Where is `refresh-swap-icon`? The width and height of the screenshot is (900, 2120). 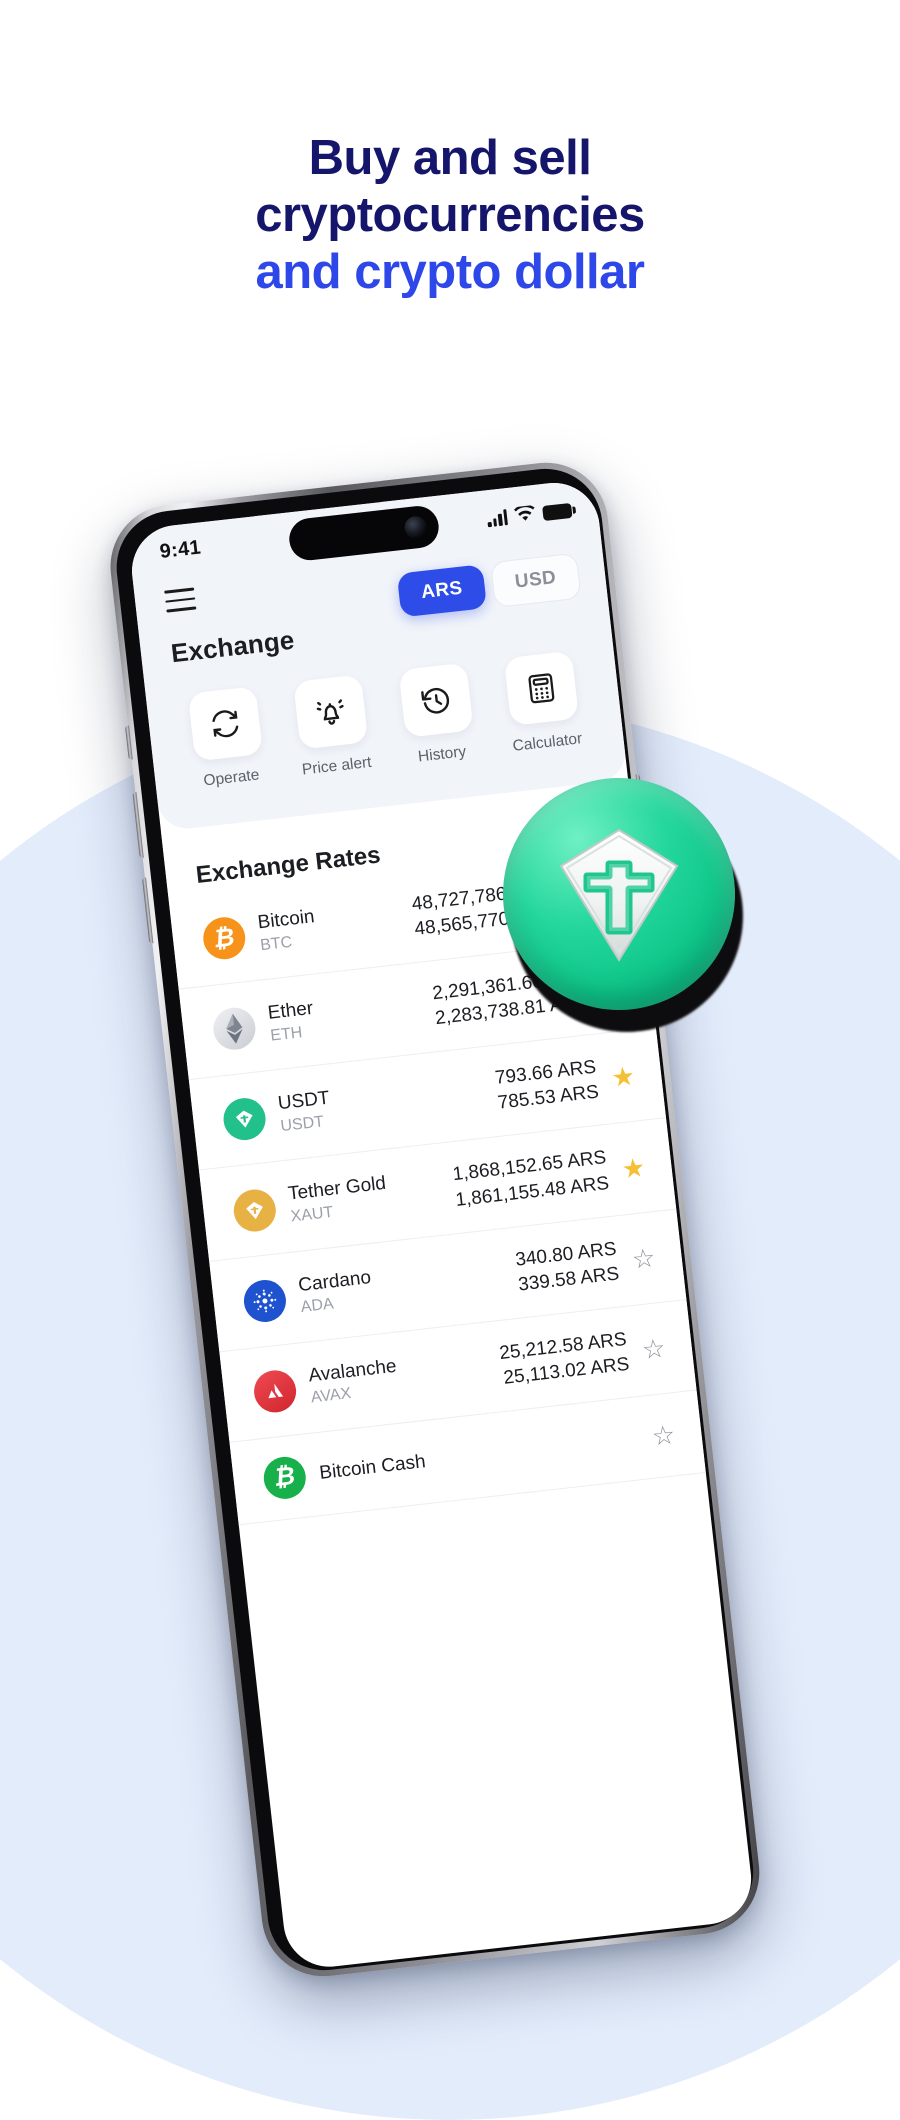
refresh-swap-icon is located at coordinates (225, 724).